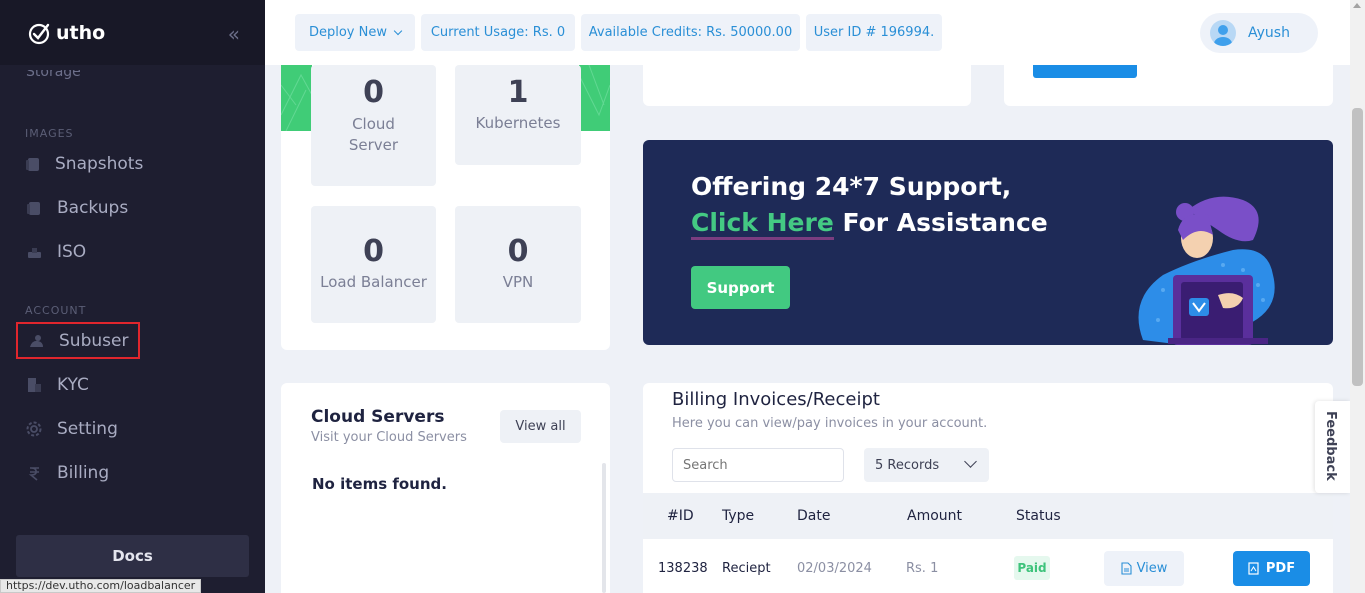  I want to click on table-header: #ID Type Date Amount Status, so click(988, 516).